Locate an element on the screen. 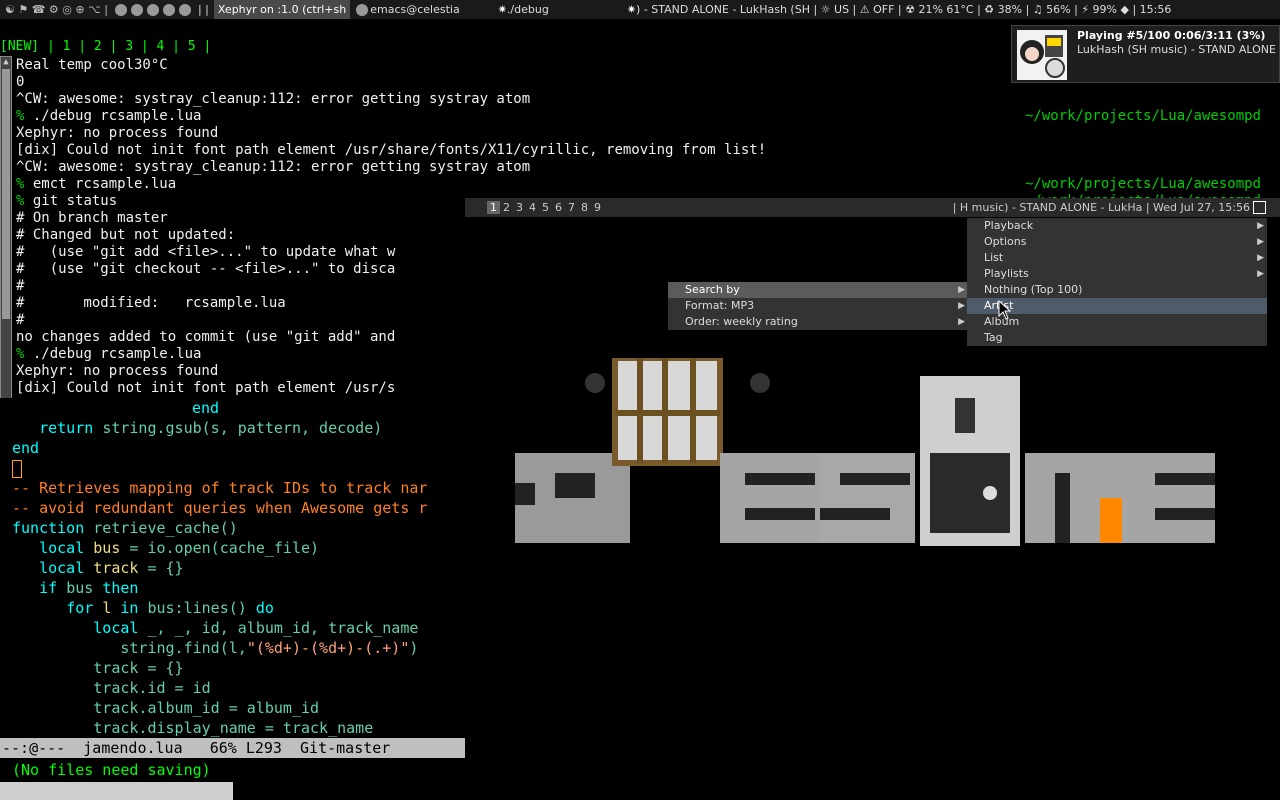  menu-item-artist: Artist is located at coordinates (1117, 306).